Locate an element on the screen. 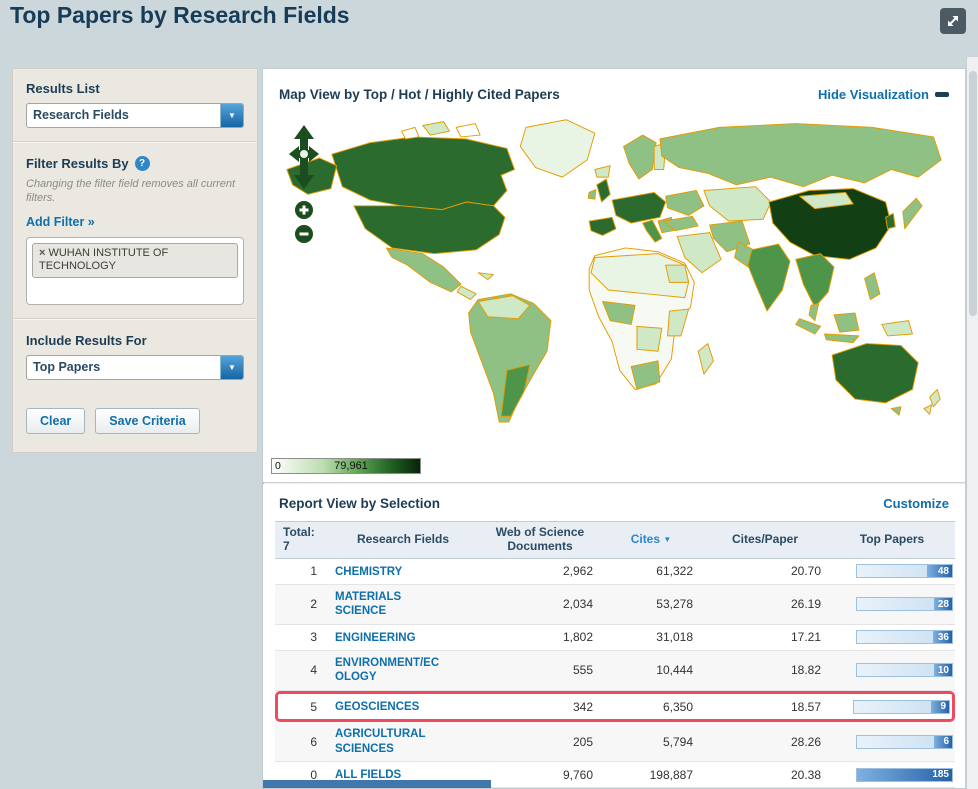 This screenshot has height=789, width=978. page-title: Top Papers by Research Fields is located at coordinates (180, 15).